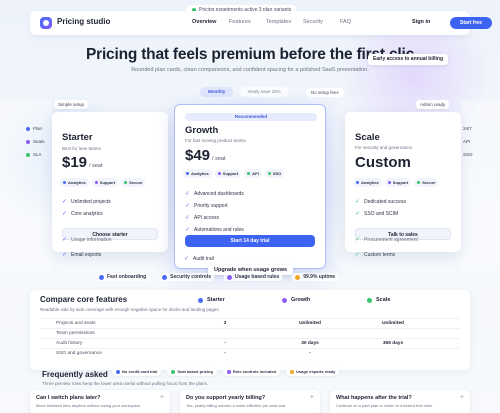 This screenshot has height=413, width=500. What do you see at coordinates (86, 214) in the screenshot?
I see `feature-item: ✓ Core analytics` at bounding box center [86, 214].